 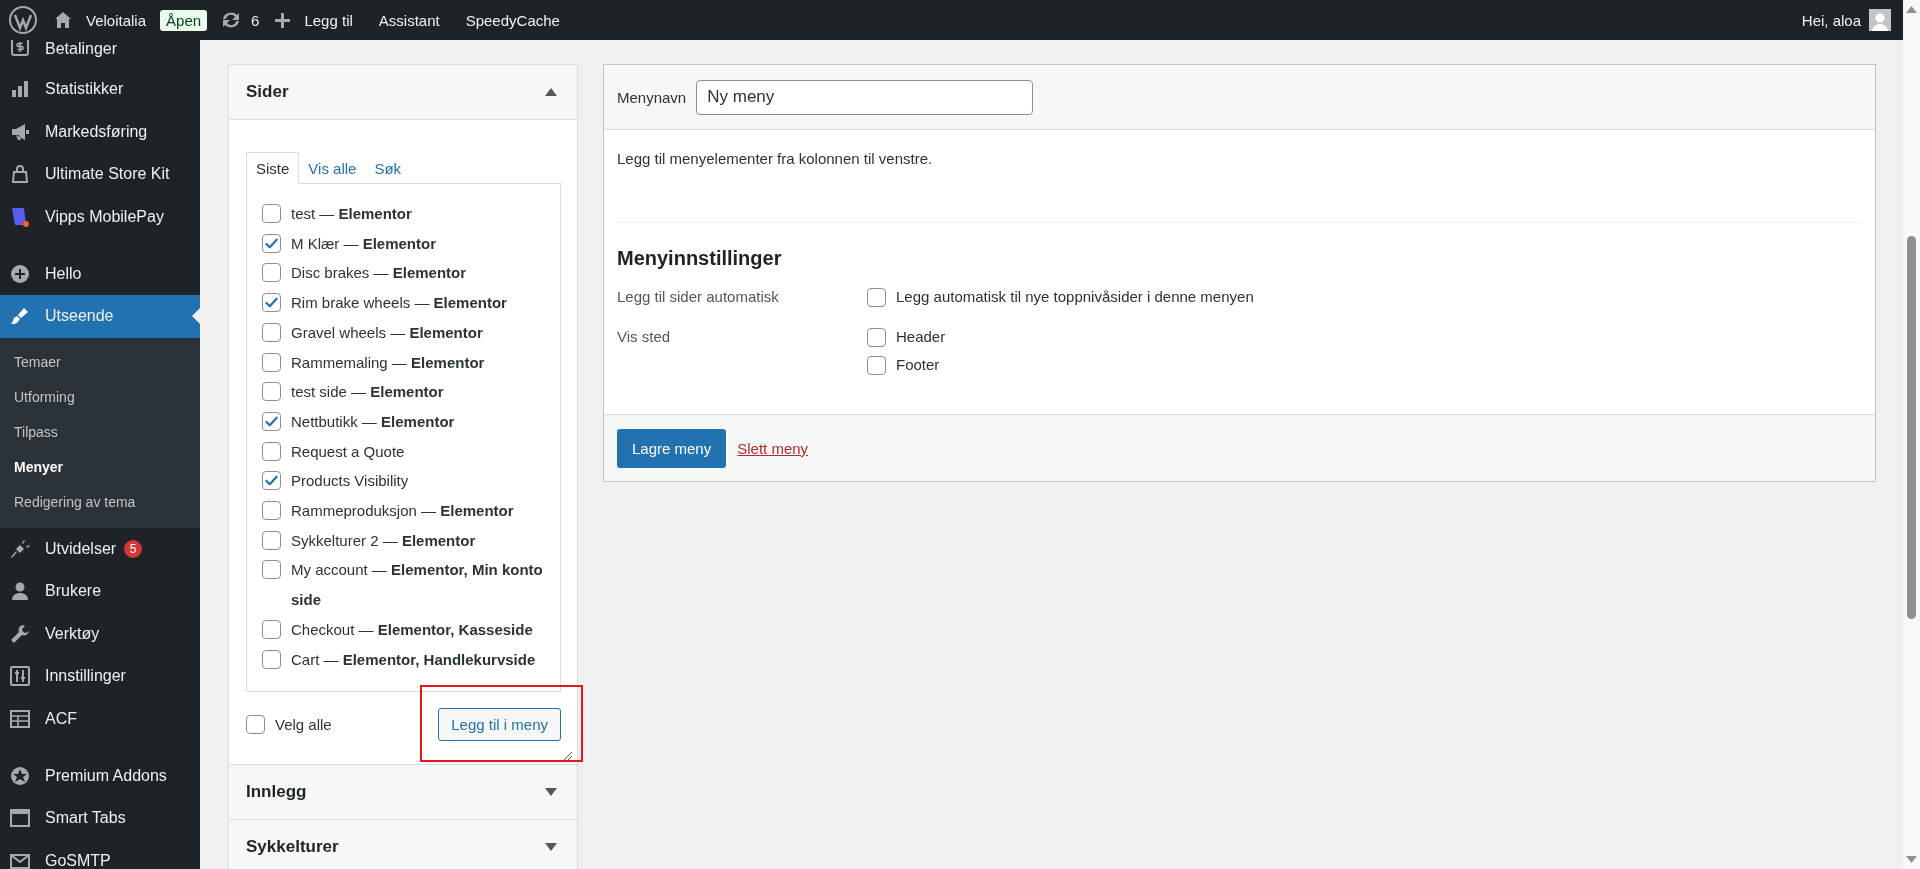 I want to click on setting-label: Vis sted, so click(x=644, y=337).